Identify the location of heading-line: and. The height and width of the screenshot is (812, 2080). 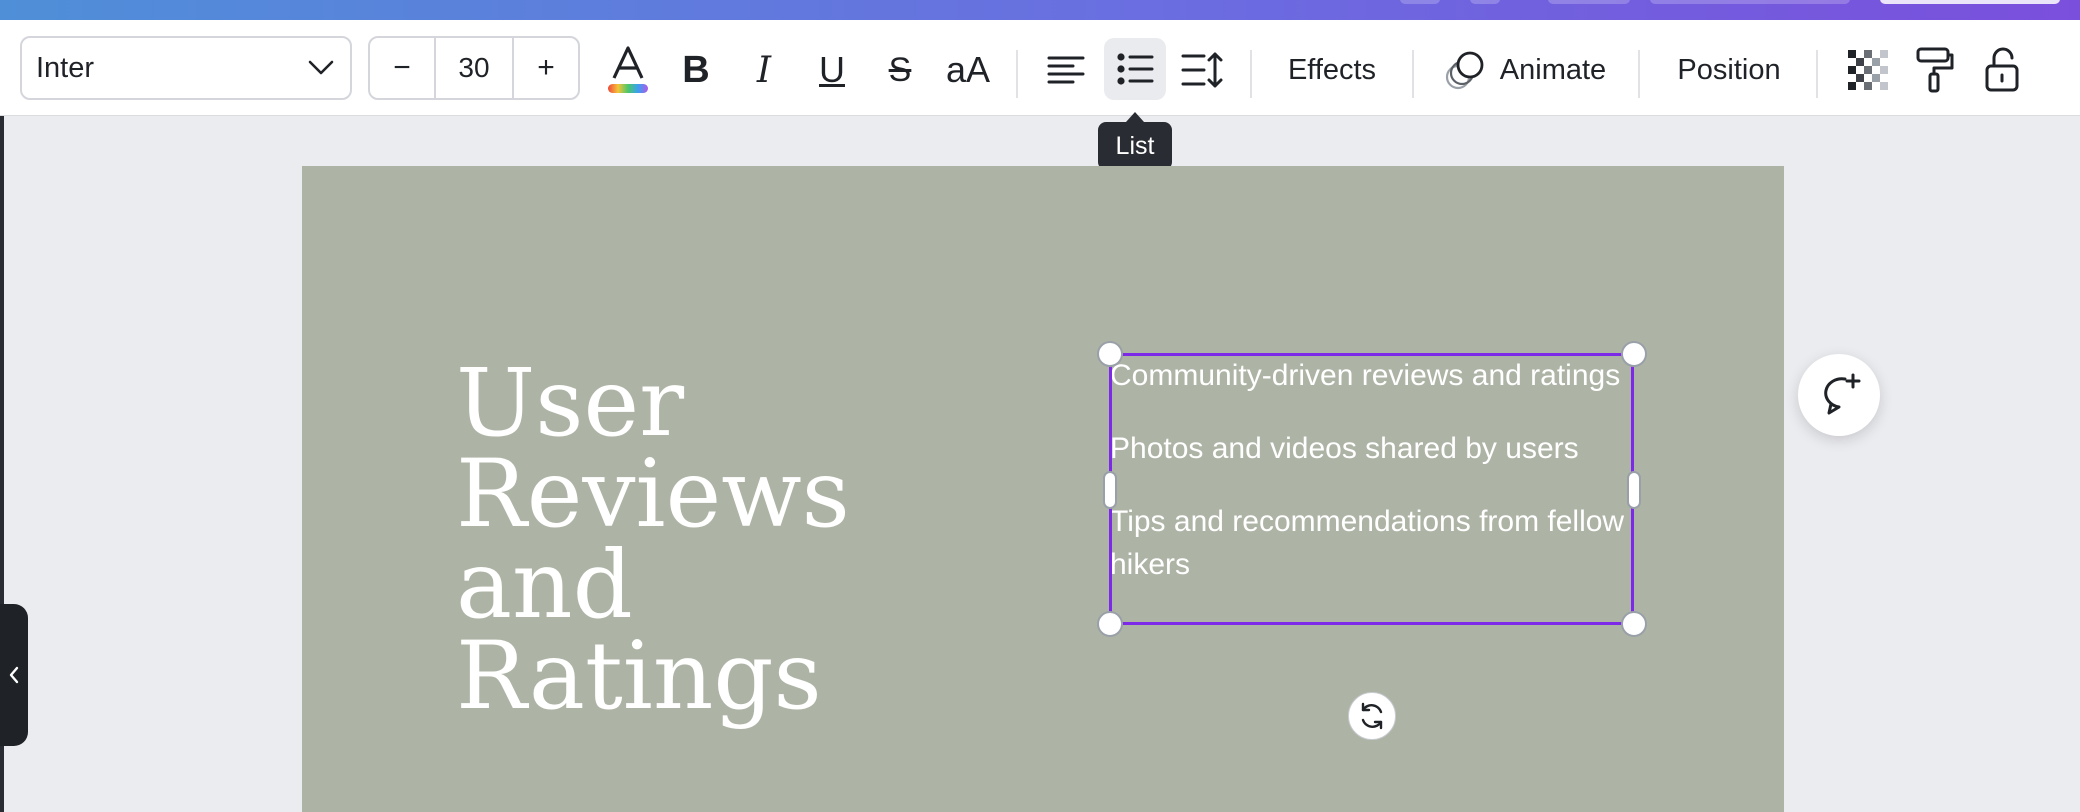
(544, 585).